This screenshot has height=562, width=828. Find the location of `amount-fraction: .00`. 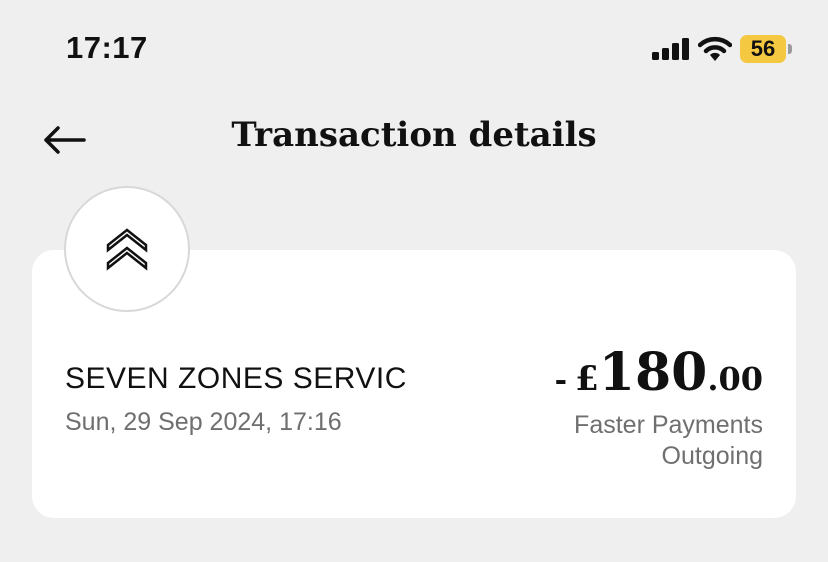

amount-fraction: .00 is located at coordinates (735, 379).